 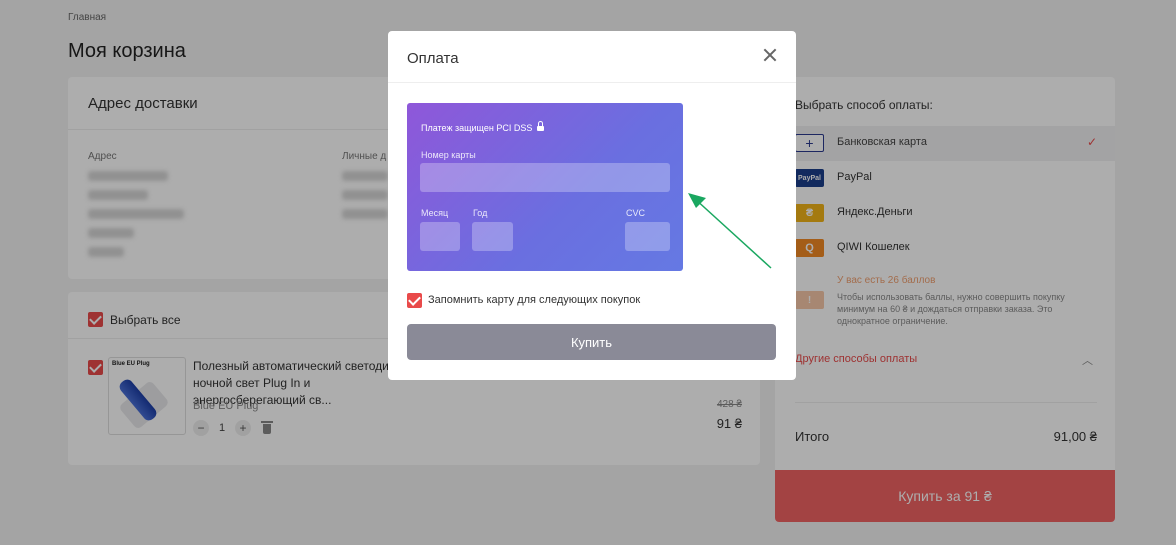 What do you see at coordinates (591, 342) in the screenshot?
I see `buy-button: Купить` at bounding box center [591, 342].